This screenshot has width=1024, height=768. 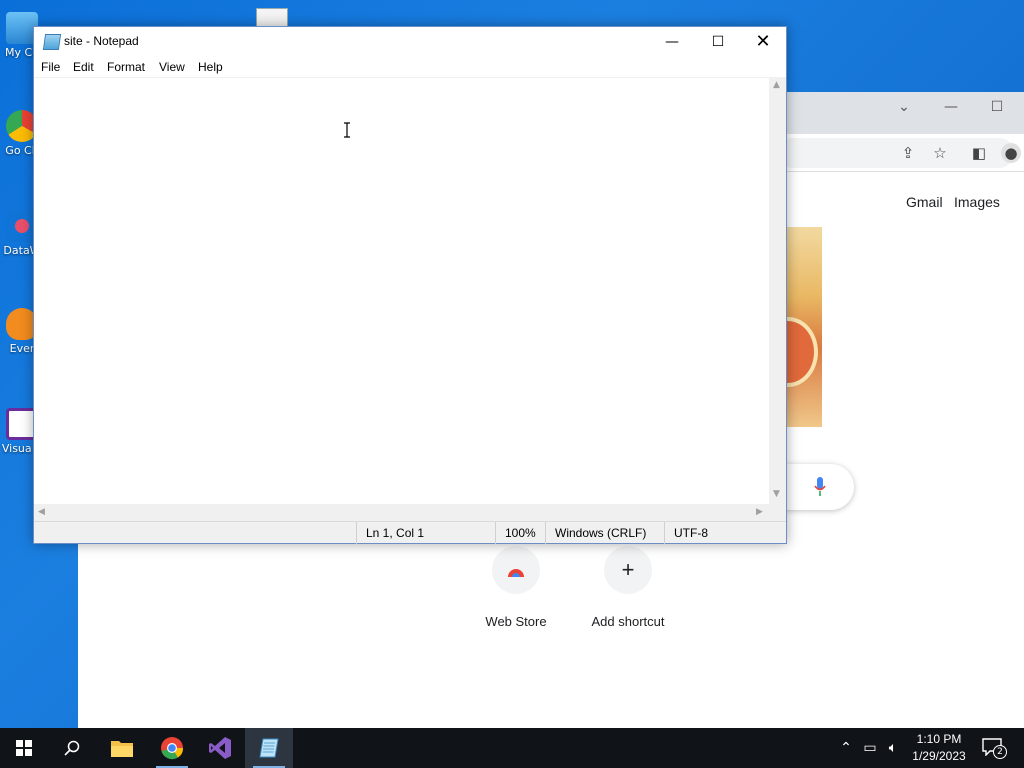 What do you see at coordinates (979, 153) in the screenshot?
I see `side-panel-icon: ◧` at bounding box center [979, 153].